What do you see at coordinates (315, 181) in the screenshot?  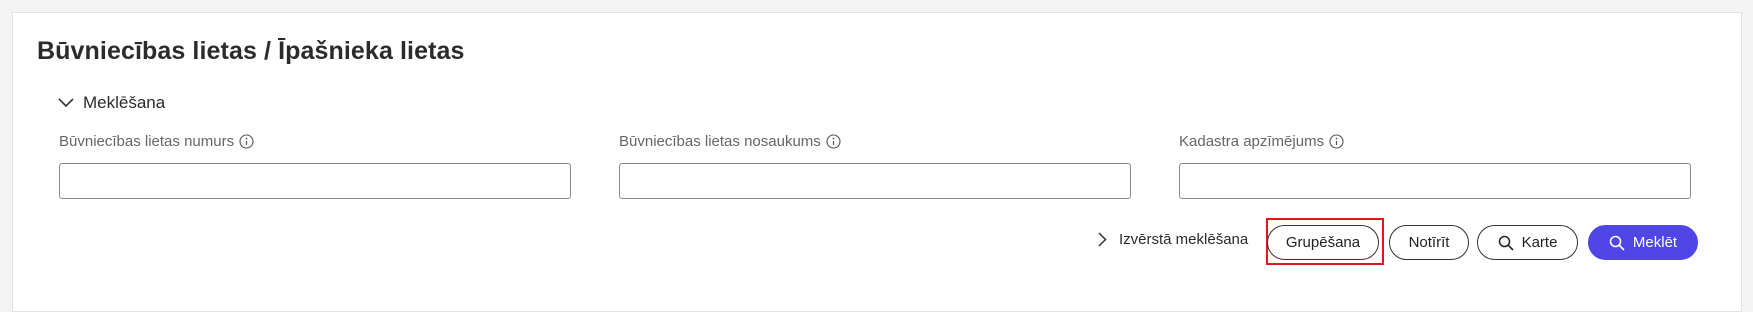 I see `case-number-input` at bounding box center [315, 181].